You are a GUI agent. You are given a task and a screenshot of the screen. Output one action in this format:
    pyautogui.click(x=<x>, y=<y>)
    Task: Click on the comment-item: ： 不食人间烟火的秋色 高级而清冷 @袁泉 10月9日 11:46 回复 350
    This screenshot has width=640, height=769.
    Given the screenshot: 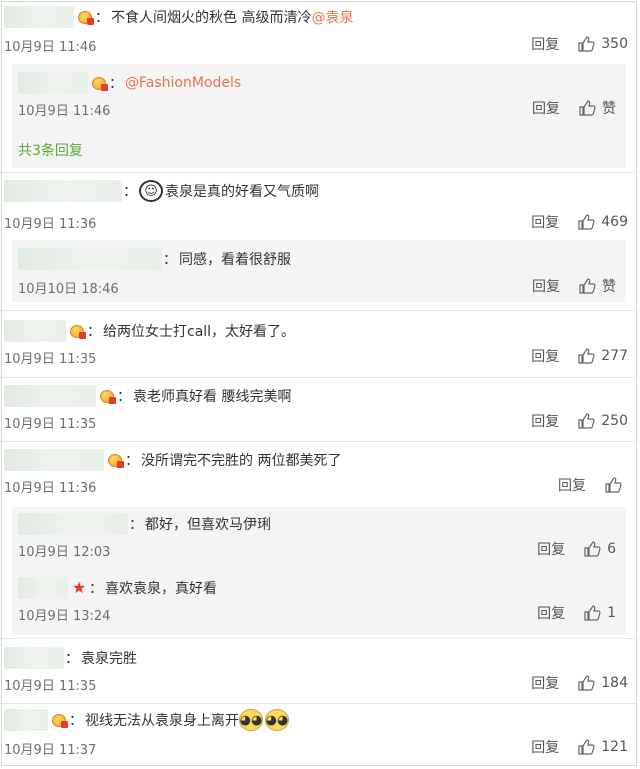 What is the action you would take?
    pyautogui.click(x=319, y=30)
    